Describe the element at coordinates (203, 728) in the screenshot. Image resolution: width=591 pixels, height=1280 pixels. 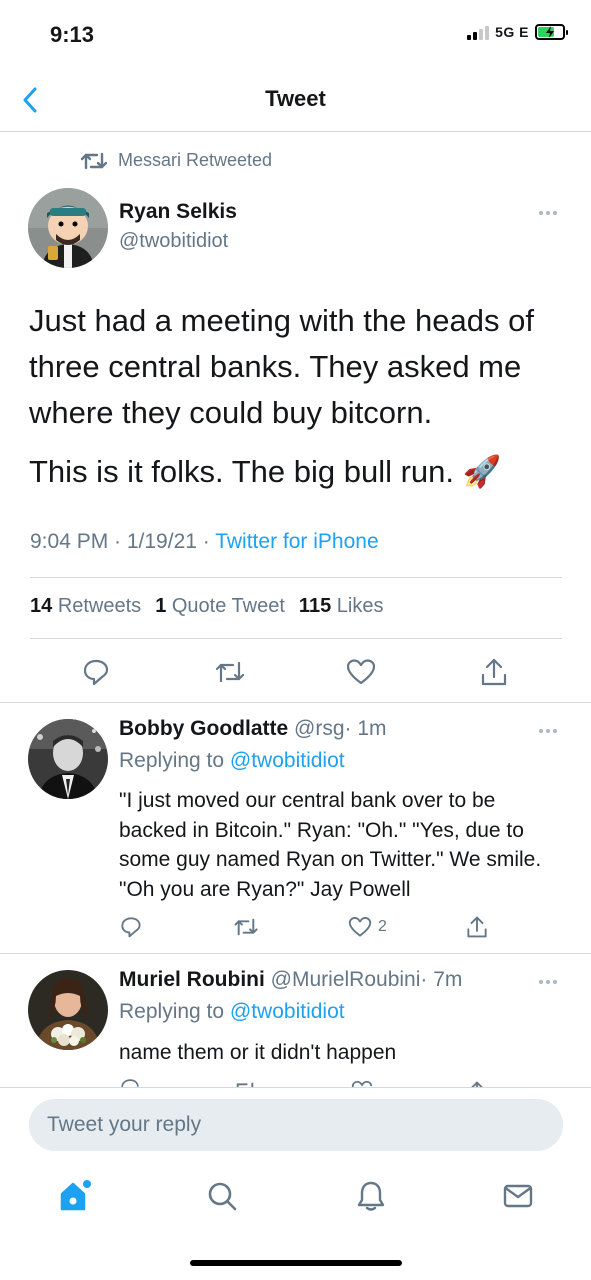
I see `reply-author-name: Bobby Goodlatte` at that location.